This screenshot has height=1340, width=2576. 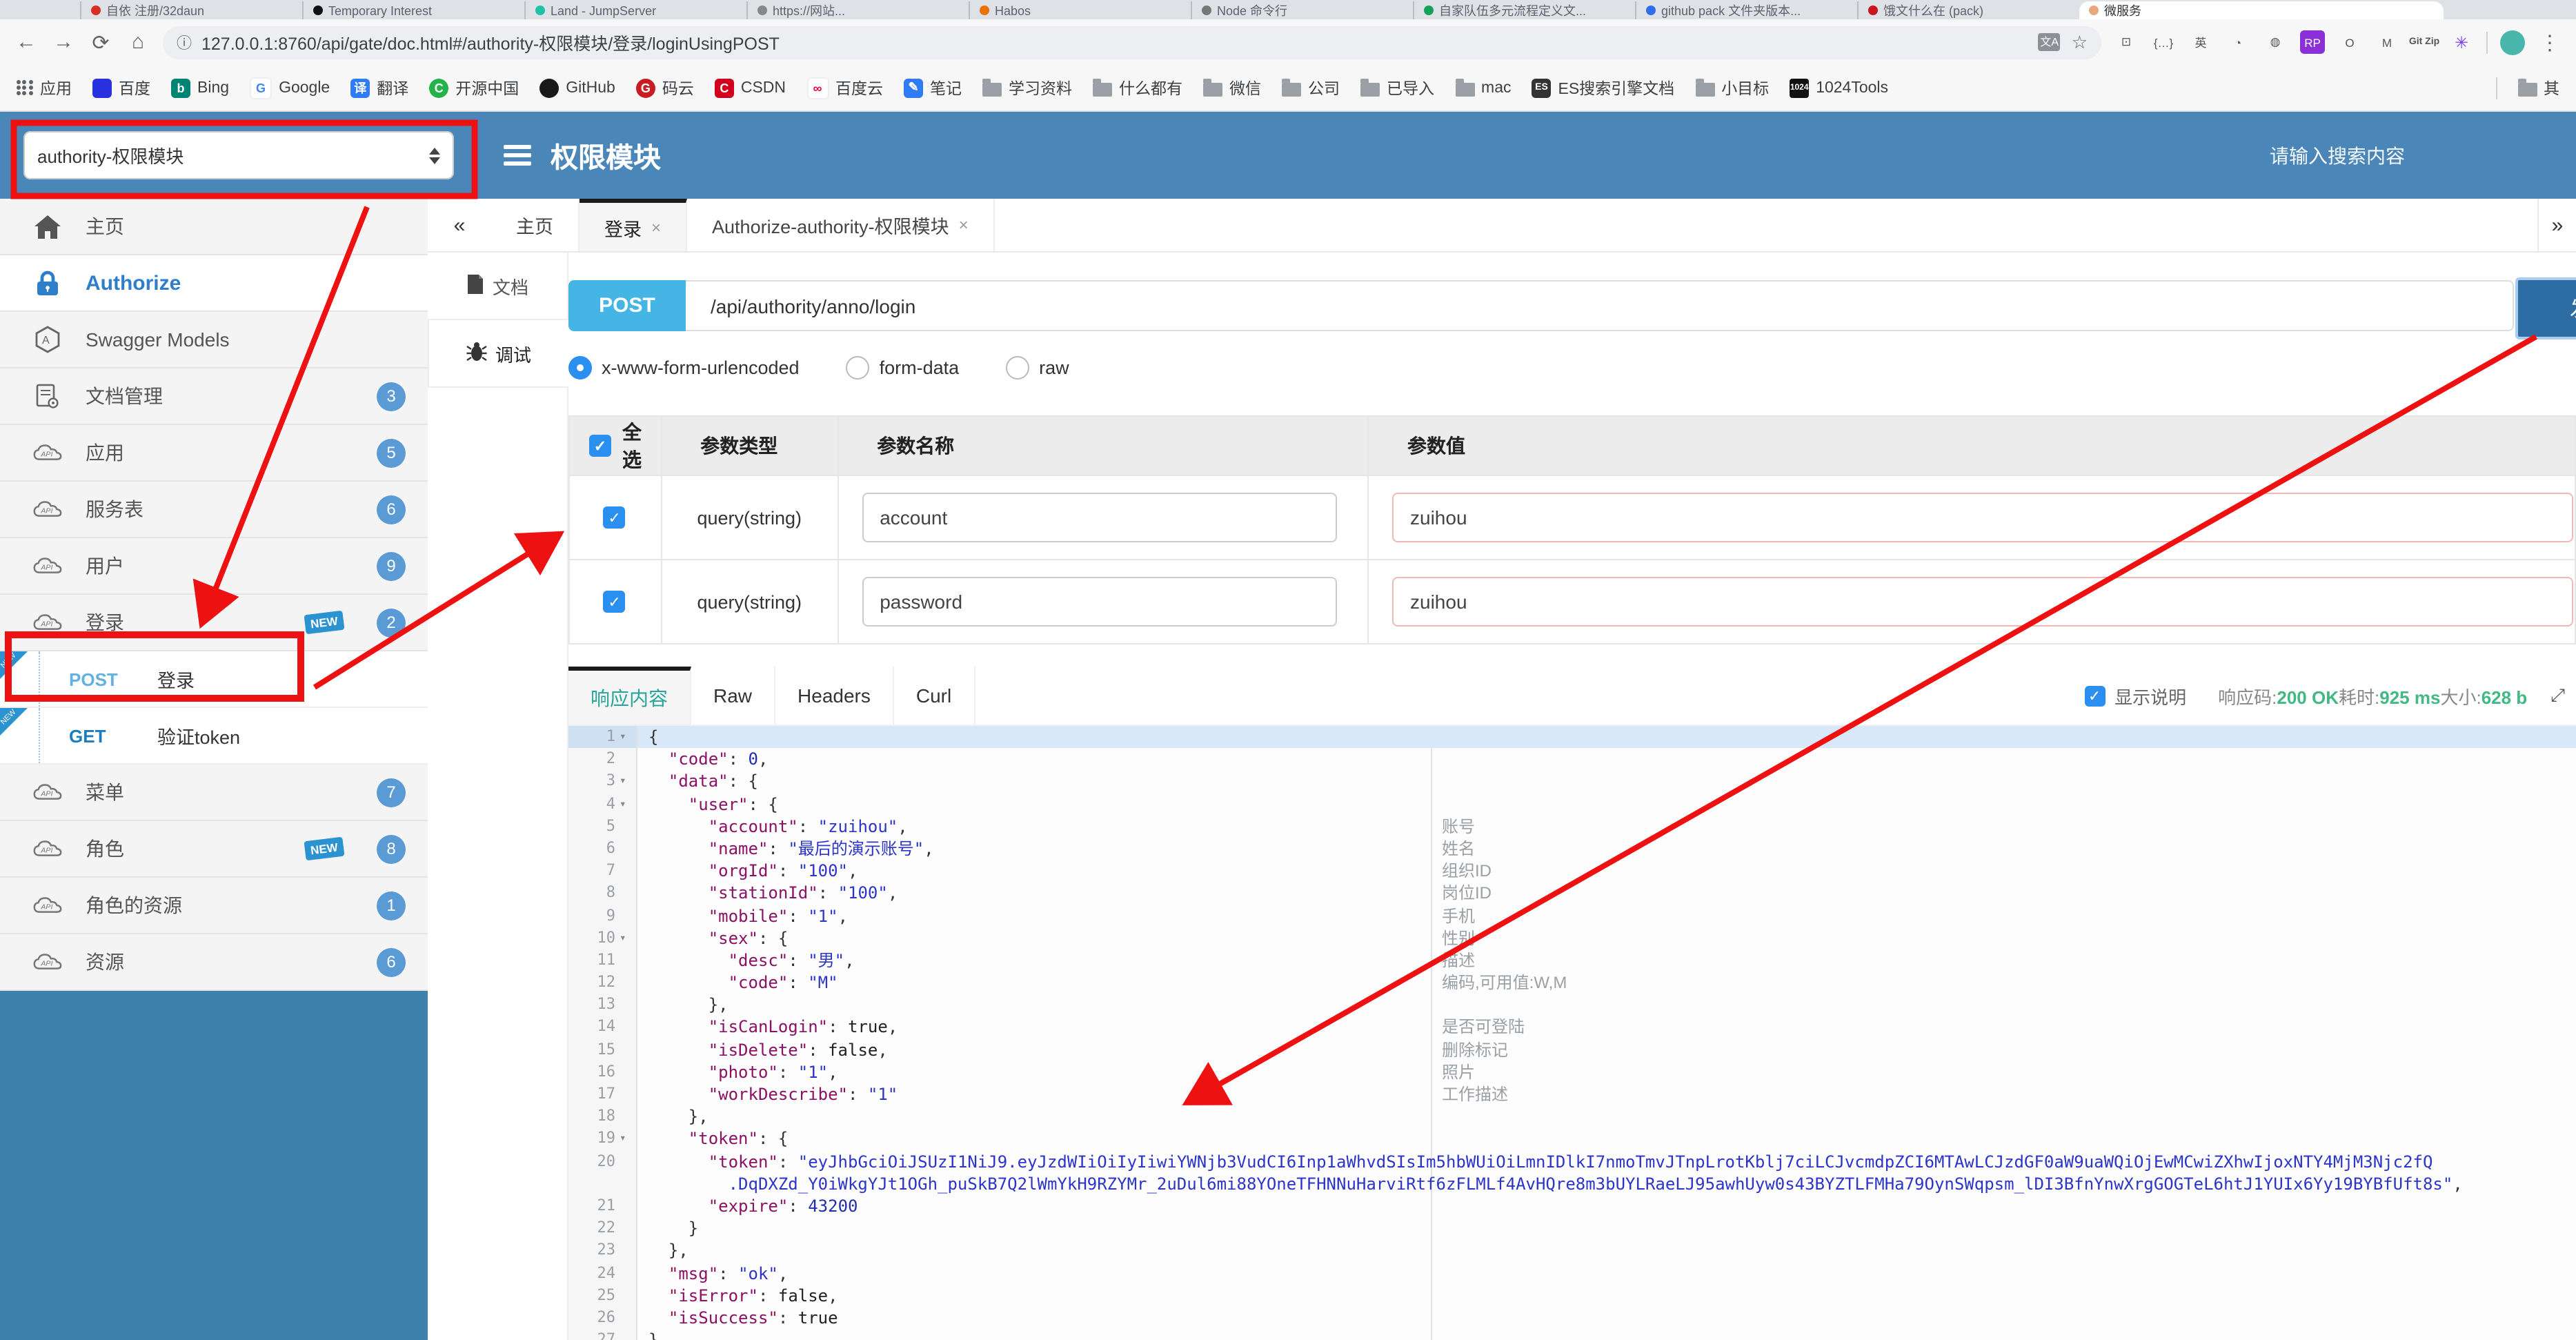 What do you see at coordinates (1839, 87) in the screenshot?
I see `bookmark: 1024 1024Tools` at bounding box center [1839, 87].